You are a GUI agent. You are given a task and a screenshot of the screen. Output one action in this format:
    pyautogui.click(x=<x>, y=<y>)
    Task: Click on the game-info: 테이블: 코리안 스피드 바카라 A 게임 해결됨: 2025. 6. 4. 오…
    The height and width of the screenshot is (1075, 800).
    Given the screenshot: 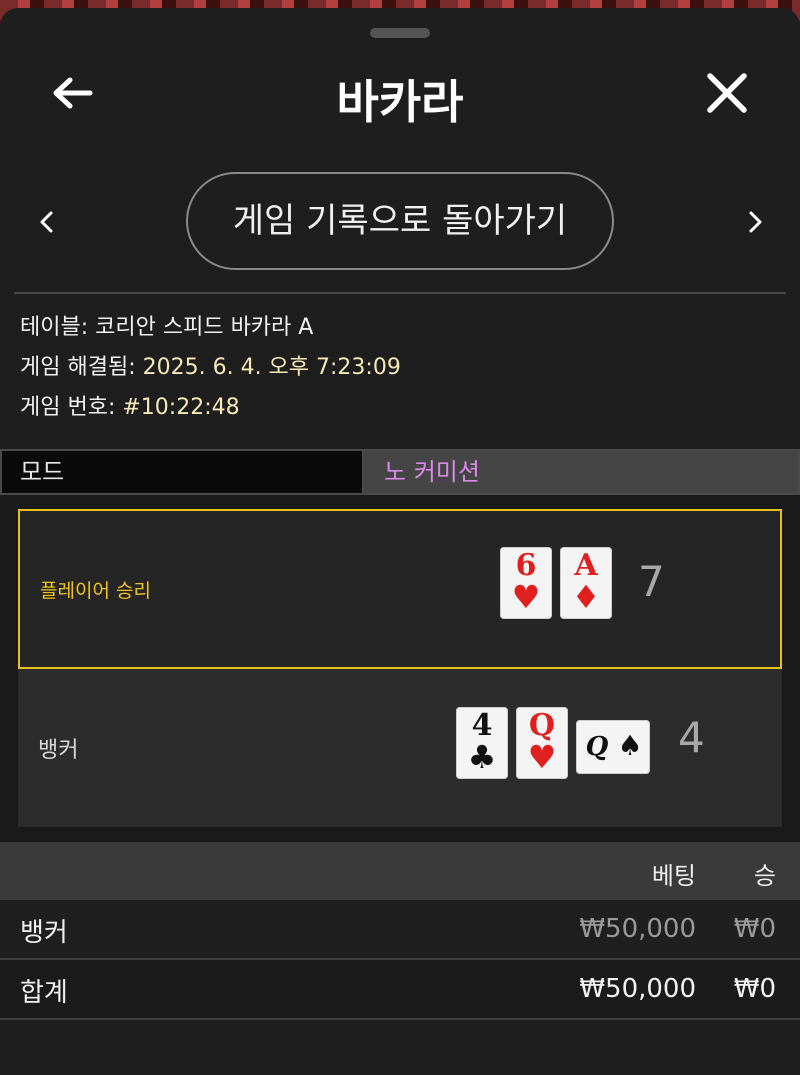 What is the action you would take?
    pyautogui.click(x=210, y=368)
    